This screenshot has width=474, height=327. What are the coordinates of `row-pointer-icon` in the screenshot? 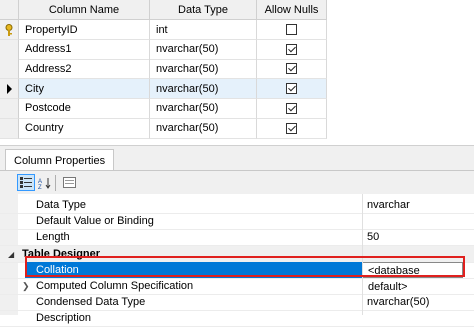 It's located at (9, 88).